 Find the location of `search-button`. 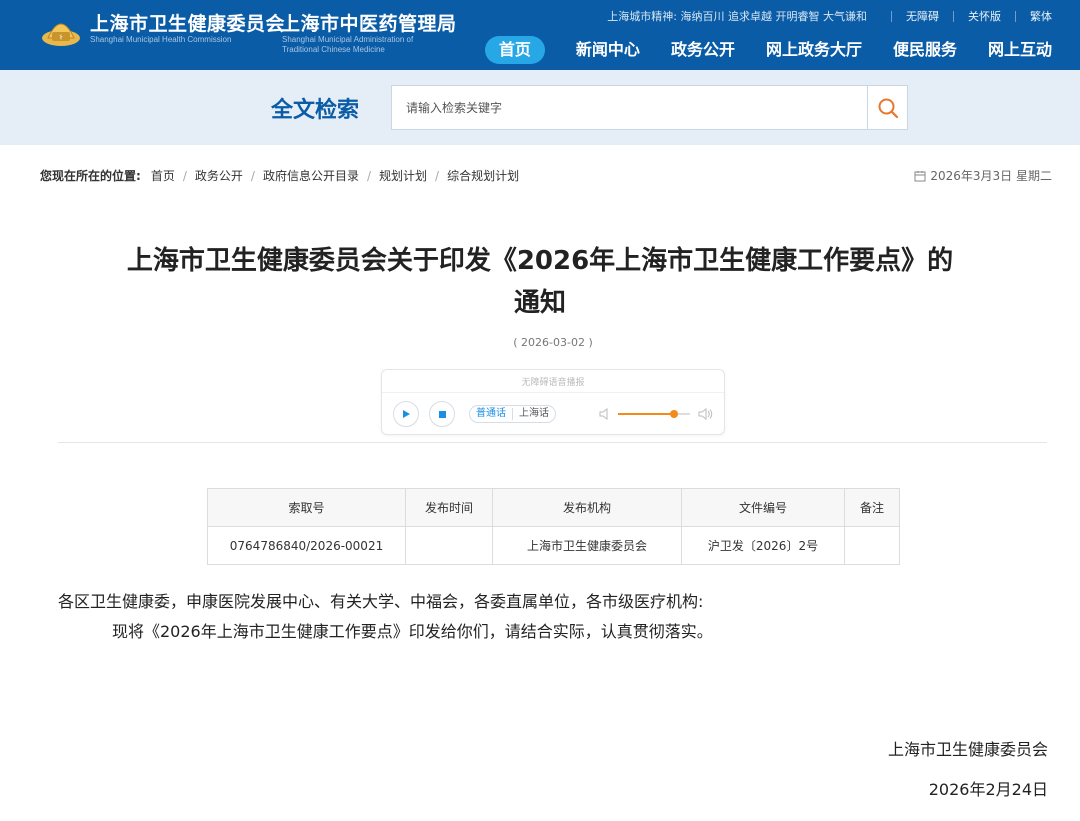

search-button is located at coordinates (887, 107).